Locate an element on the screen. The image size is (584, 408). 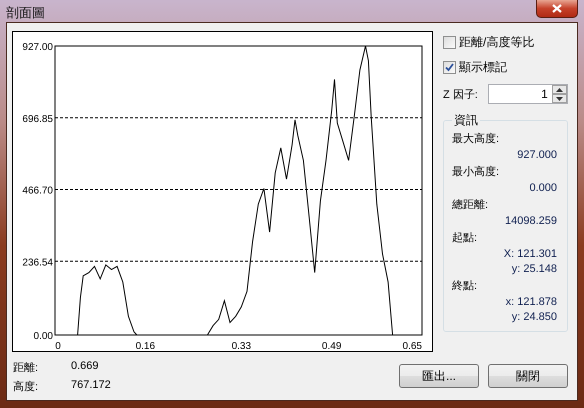
y-tick-label: 0.00 is located at coordinates (43, 336).